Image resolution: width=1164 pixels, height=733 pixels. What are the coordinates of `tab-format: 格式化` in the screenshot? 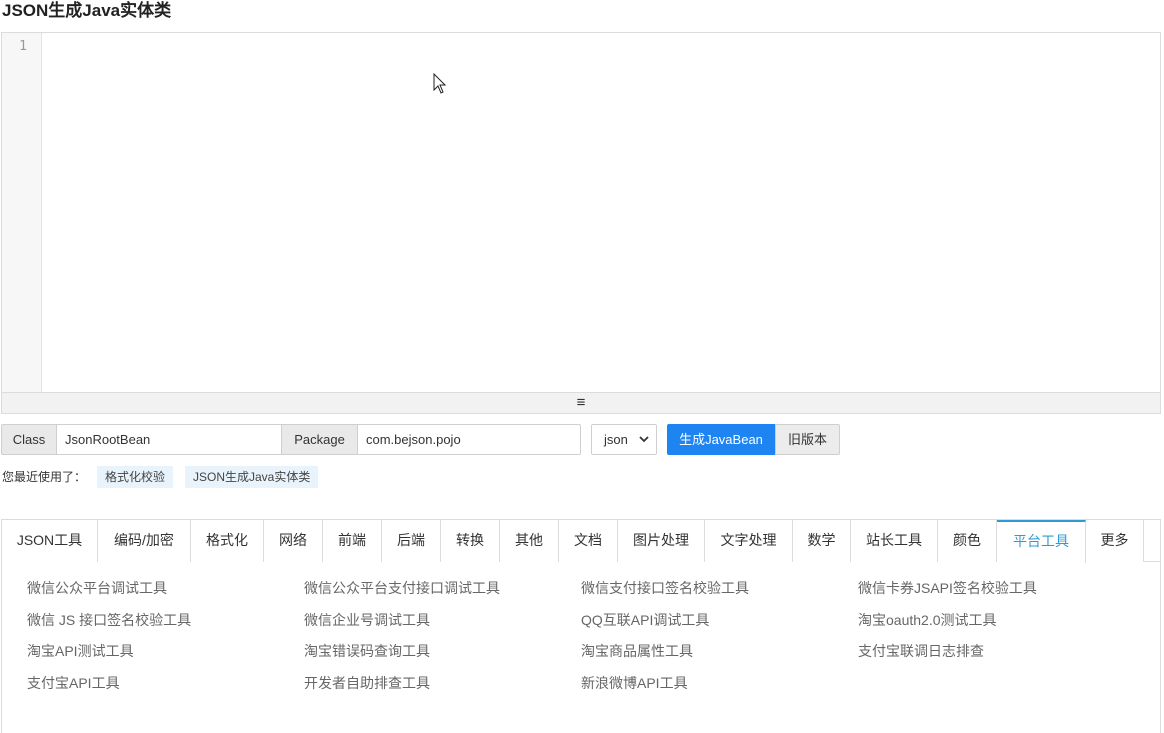 It's located at (227, 541).